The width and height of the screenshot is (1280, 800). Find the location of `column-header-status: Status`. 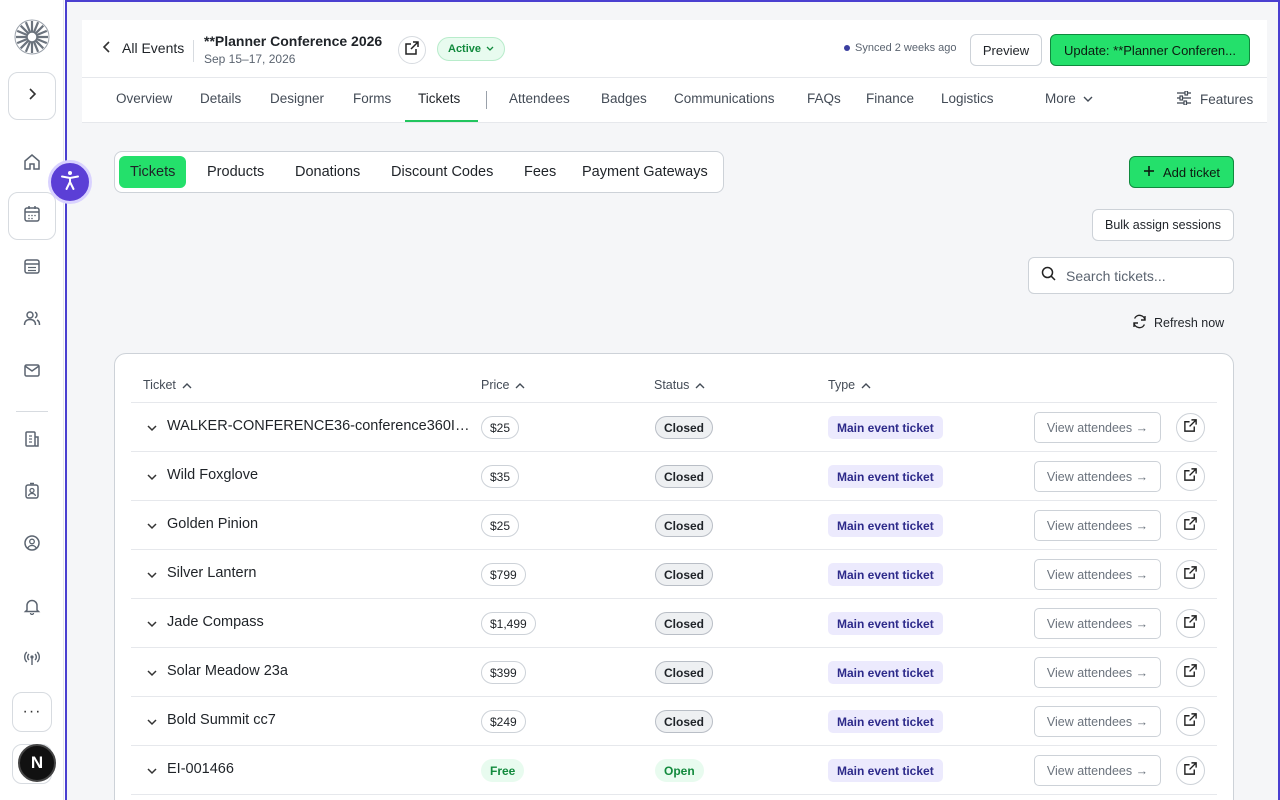

column-header-status: Status is located at coordinates (679, 385).